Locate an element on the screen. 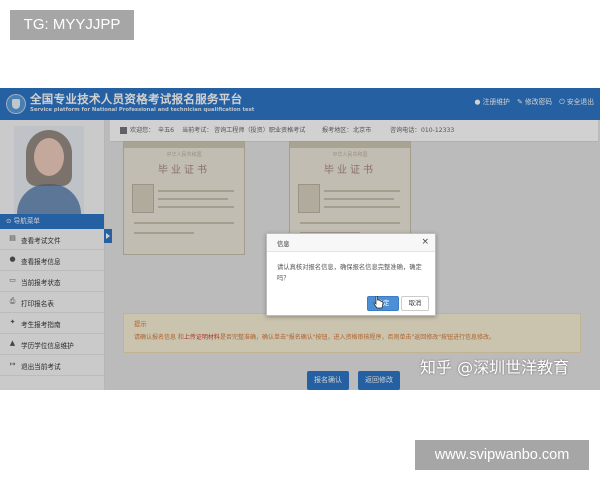  hand-cursor-icon is located at coordinates (378, 302).